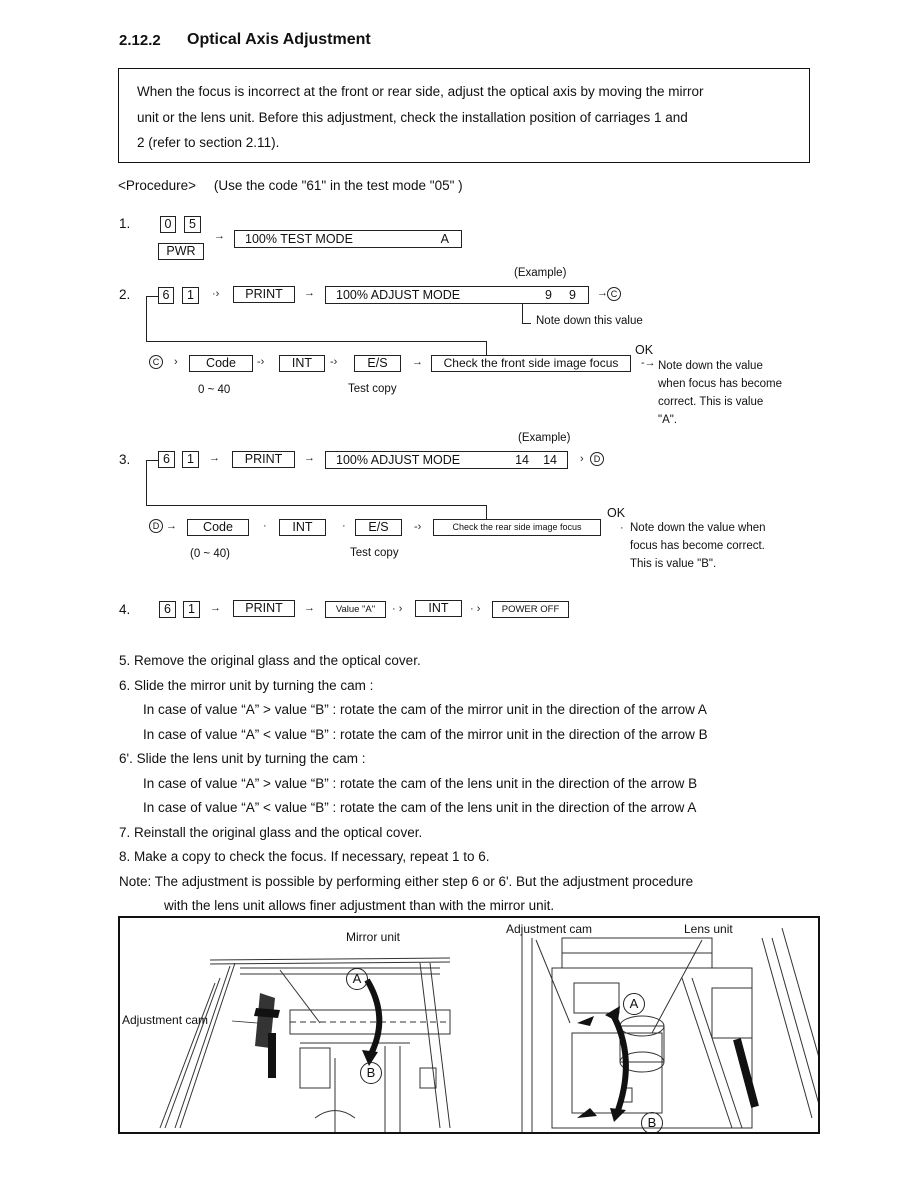 The height and width of the screenshot is (1188, 918). What do you see at coordinates (475, 609) in the screenshot?
I see `arrow-icon: · ›` at bounding box center [475, 609].